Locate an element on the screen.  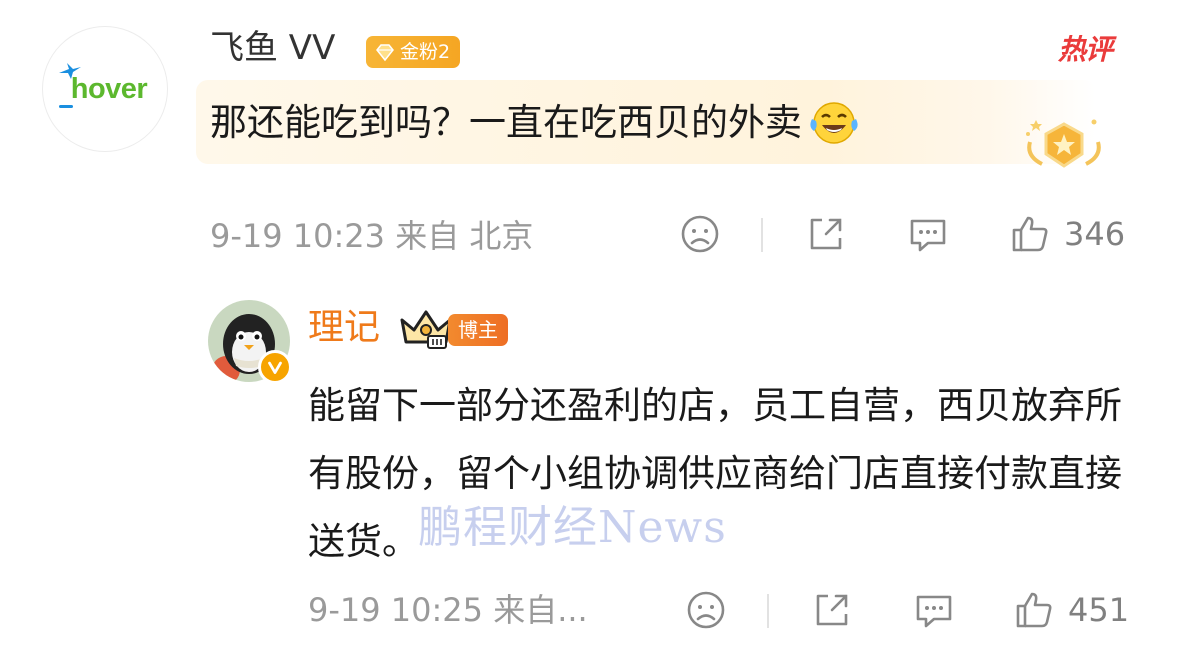
dislike-action is located at coordinates (700, 234).